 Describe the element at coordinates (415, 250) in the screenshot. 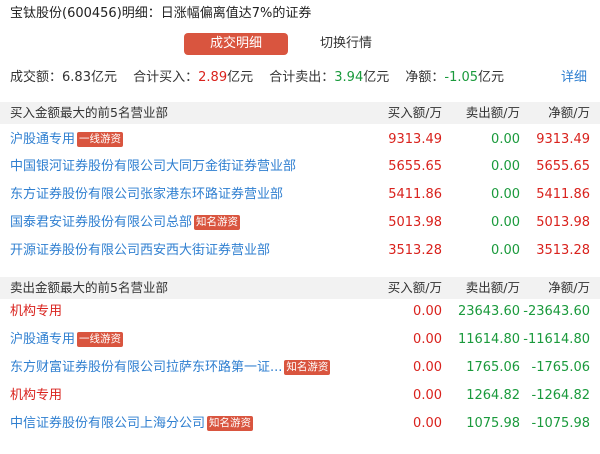

I see `buy-amount: 3513.28` at that location.